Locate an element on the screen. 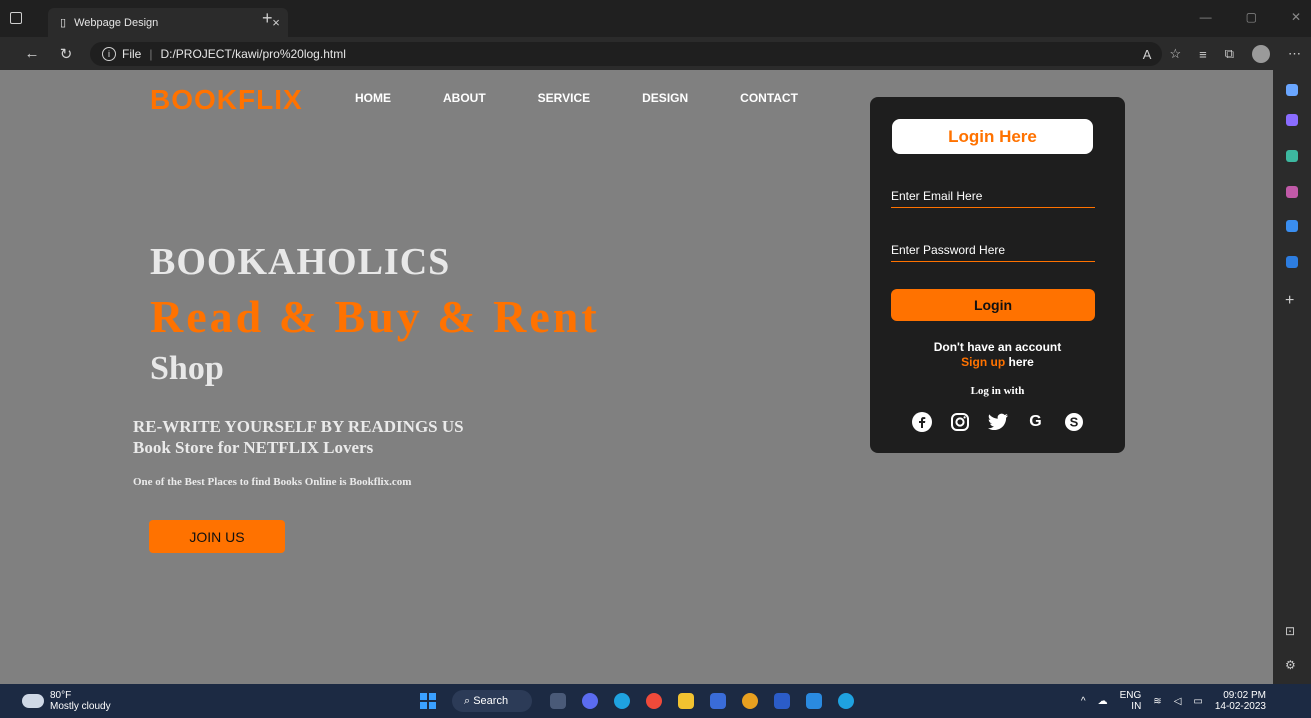 The image size is (1311, 718). minimize-button: — is located at coordinates (1206, 17).